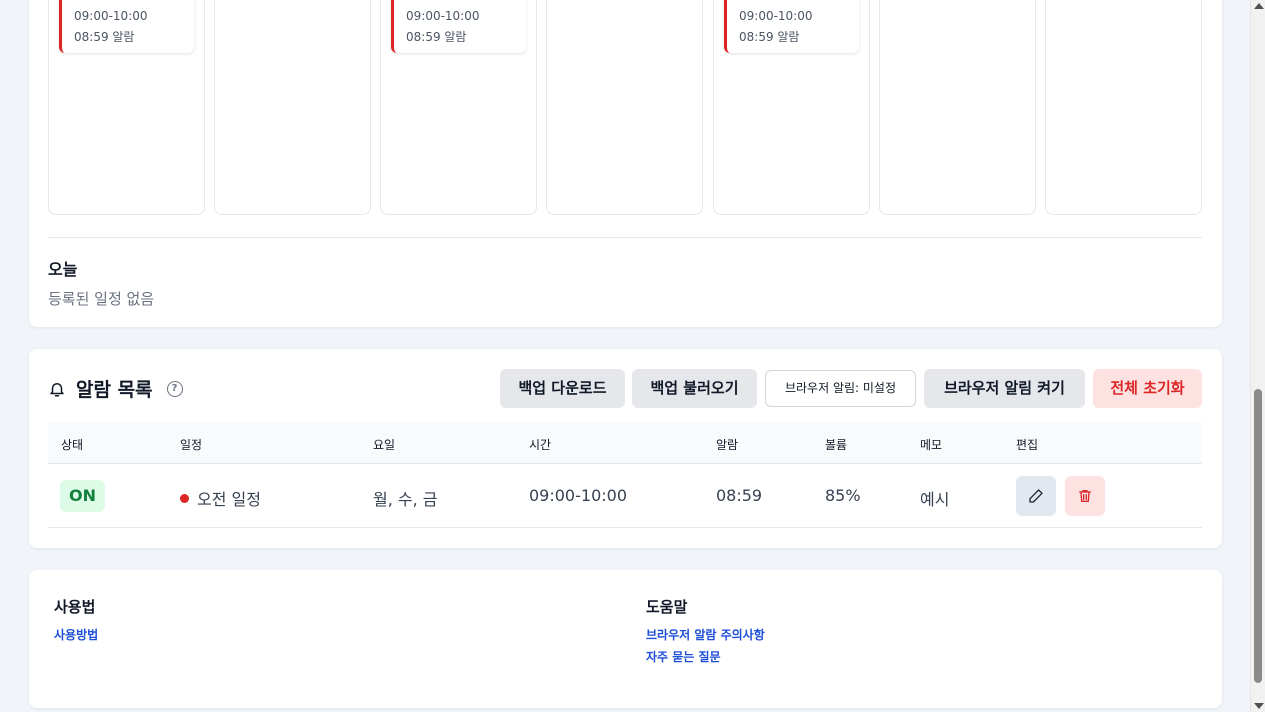 The image size is (1265, 712). What do you see at coordinates (843, 495) in the screenshot?
I see `volume-cell: 85%` at bounding box center [843, 495].